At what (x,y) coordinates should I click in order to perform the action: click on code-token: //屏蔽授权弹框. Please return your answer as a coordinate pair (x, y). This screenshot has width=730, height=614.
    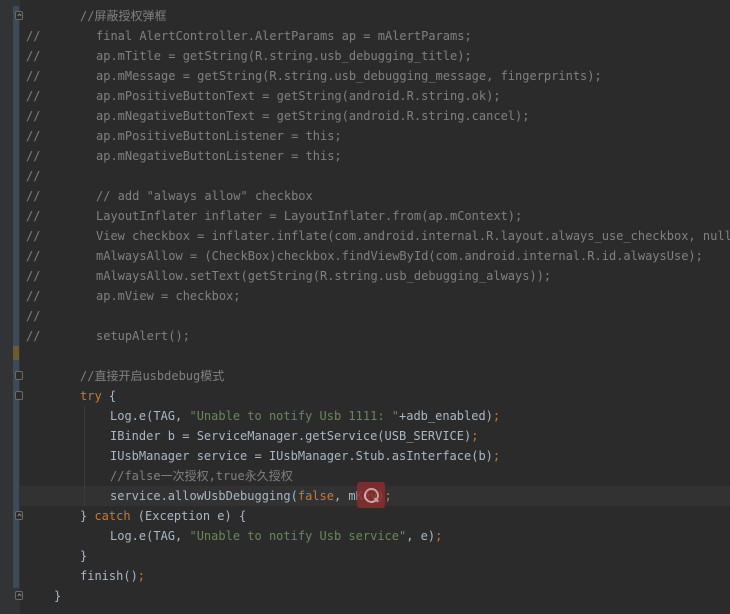
    Looking at the image, I should click on (123, 16).